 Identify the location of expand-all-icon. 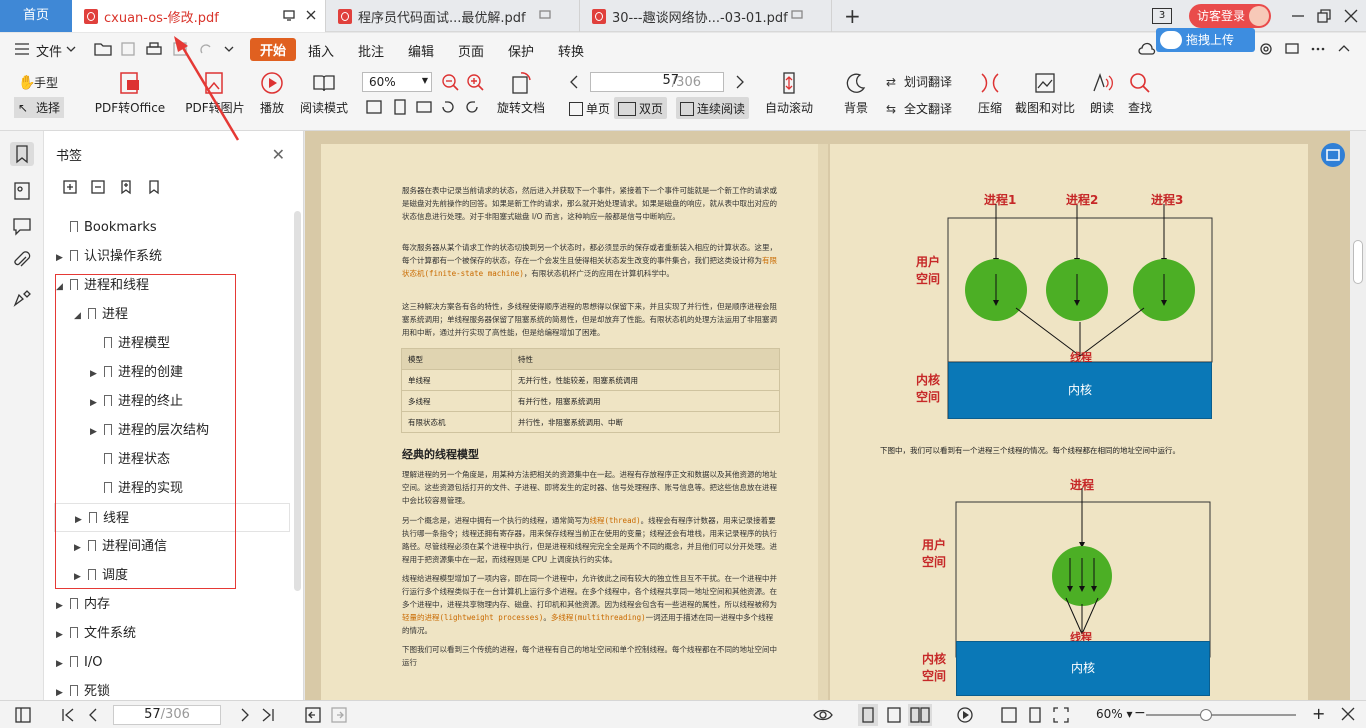
(70, 187).